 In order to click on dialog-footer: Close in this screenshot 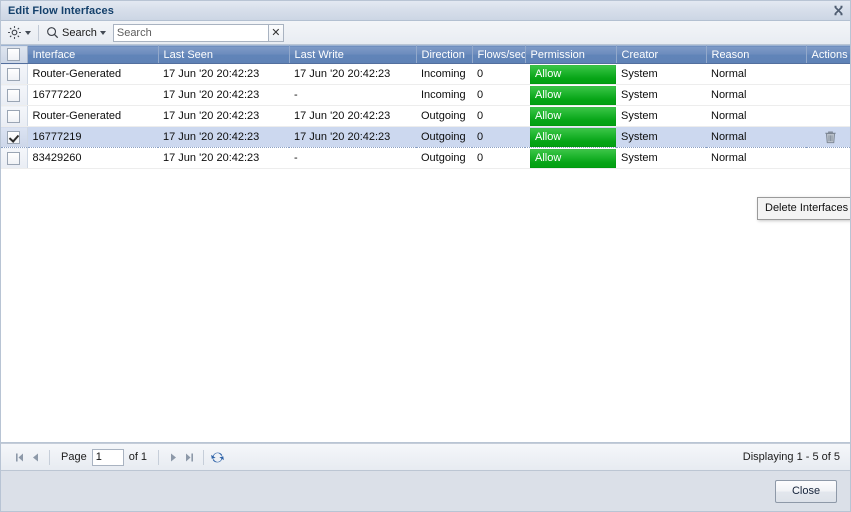, I will do `click(425, 491)`.